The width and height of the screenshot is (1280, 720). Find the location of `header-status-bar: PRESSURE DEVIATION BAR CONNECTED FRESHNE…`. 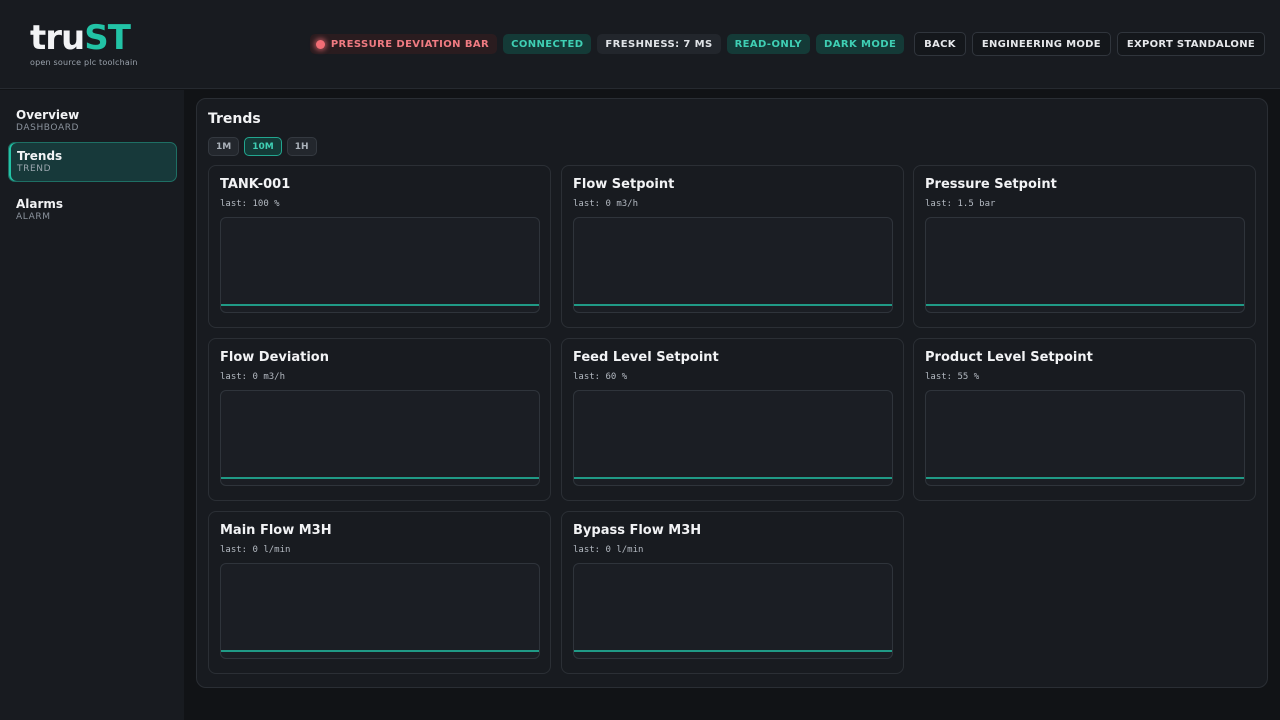

header-status-bar: PRESSURE DEVIATION BAR CONNECTED FRESHNE… is located at coordinates (787, 44).